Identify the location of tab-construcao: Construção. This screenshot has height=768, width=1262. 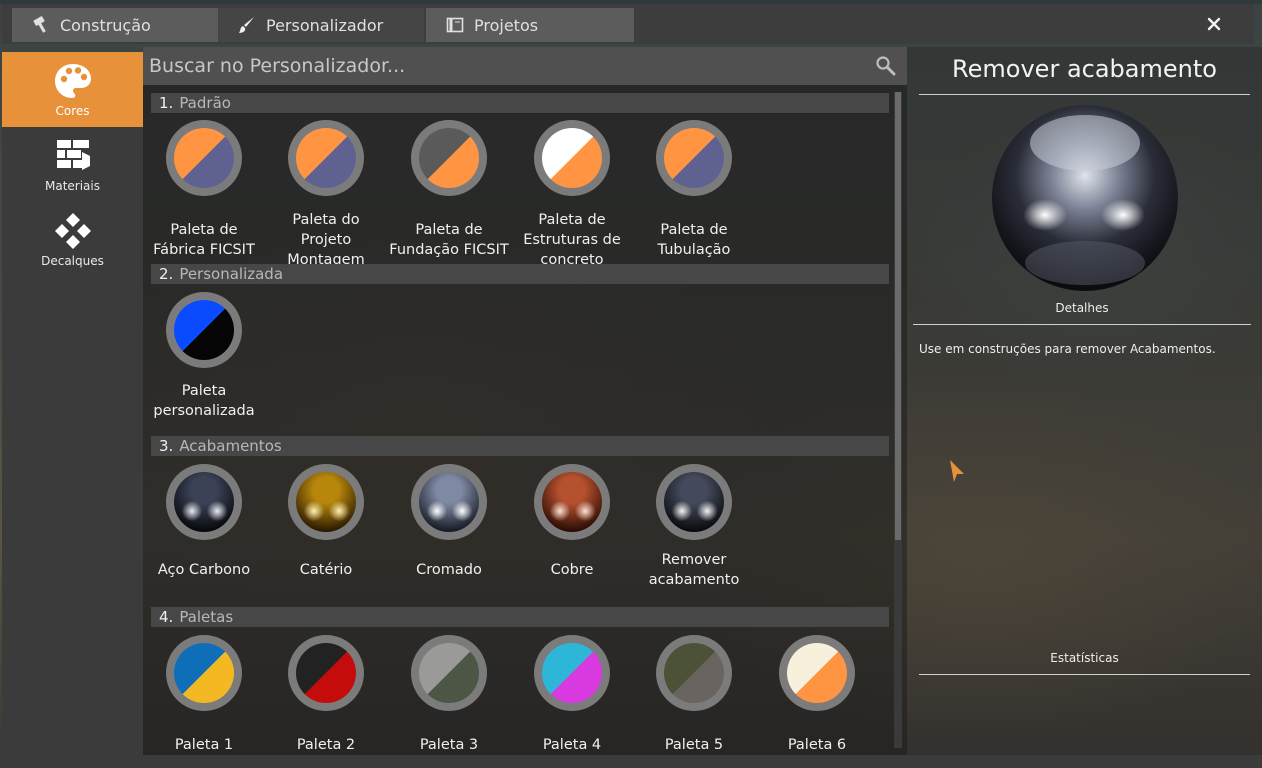
(115, 25).